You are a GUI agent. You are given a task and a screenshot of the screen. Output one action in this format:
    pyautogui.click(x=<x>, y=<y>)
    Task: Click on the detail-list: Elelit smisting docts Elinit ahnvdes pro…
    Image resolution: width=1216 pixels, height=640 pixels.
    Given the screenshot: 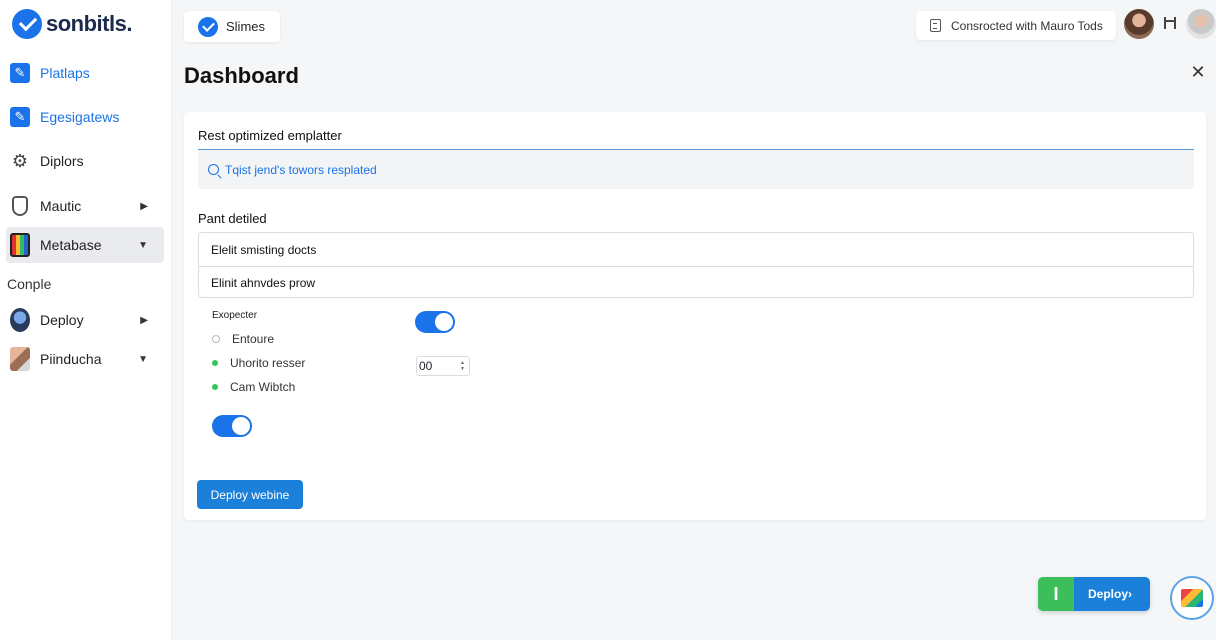 What is the action you would take?
    pyautogui.click(x=696, y=265)
    